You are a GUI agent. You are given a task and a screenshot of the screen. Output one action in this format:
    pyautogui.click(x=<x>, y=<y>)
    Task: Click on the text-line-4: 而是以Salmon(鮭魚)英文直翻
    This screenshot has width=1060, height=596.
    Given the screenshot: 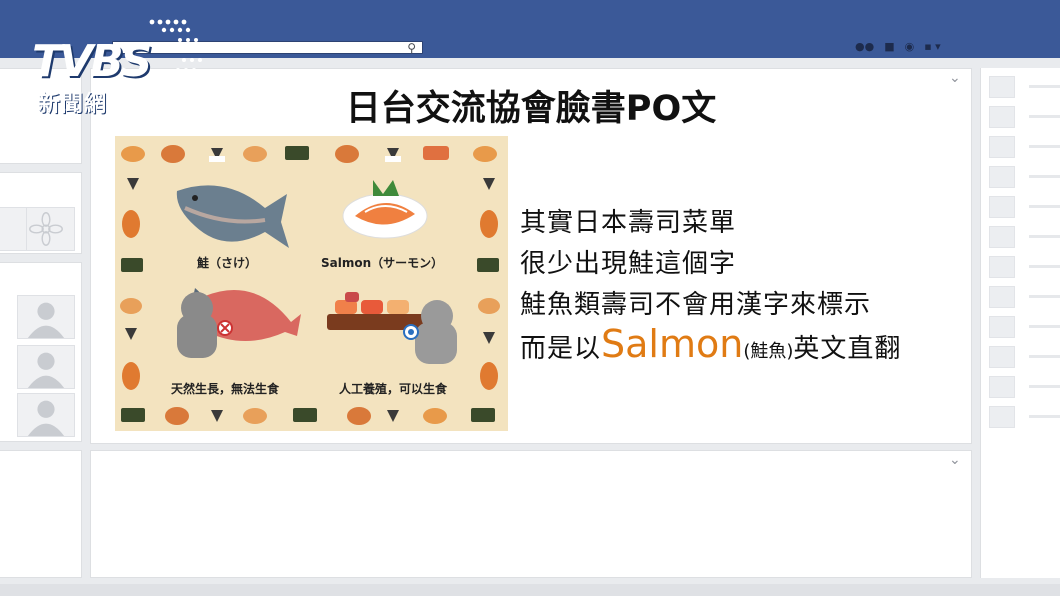 What is the action you would take?
    pyautogui.click(x=710, y=344)
    